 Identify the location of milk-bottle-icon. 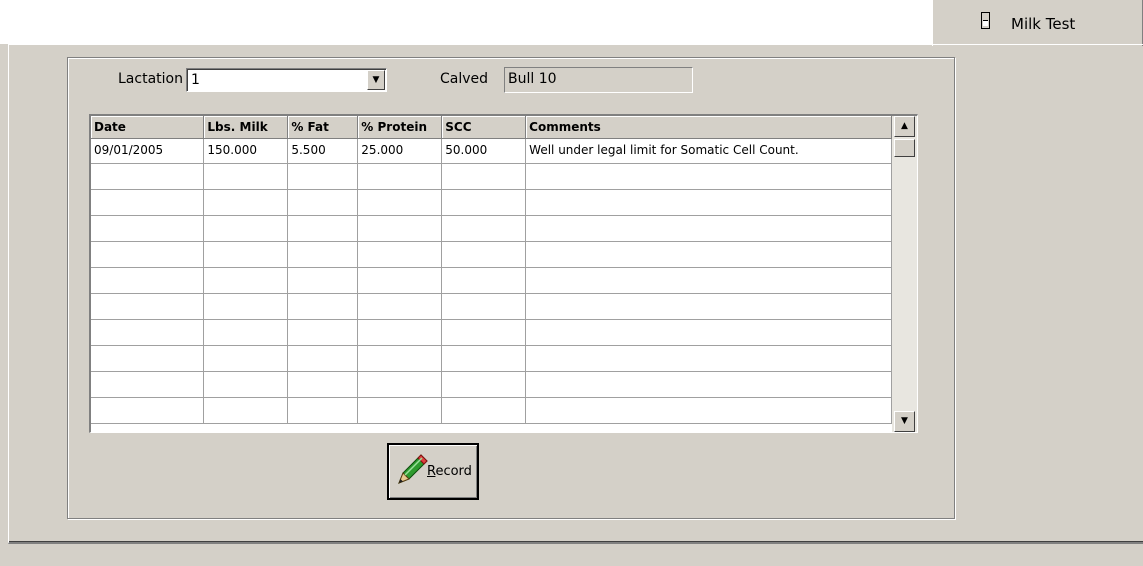
(985, 20).